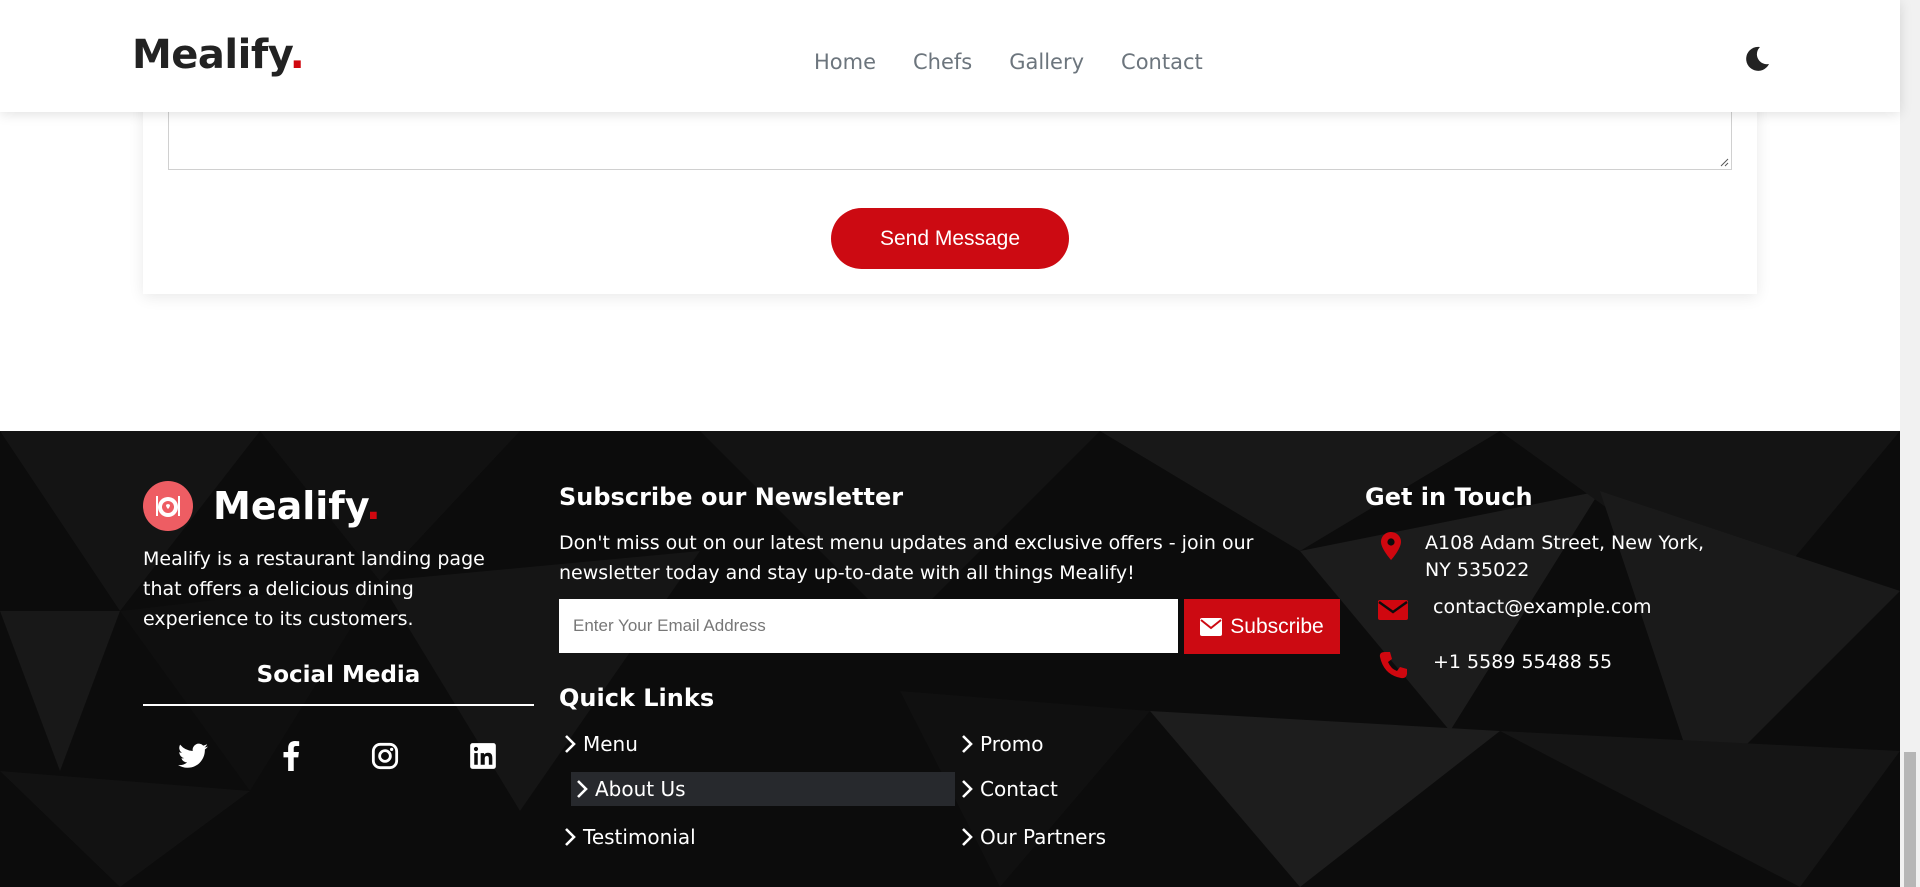  Describe the element at coordinates (1009, 789) in the screenshot. I see `quick-link-contact: Contact` at that location.